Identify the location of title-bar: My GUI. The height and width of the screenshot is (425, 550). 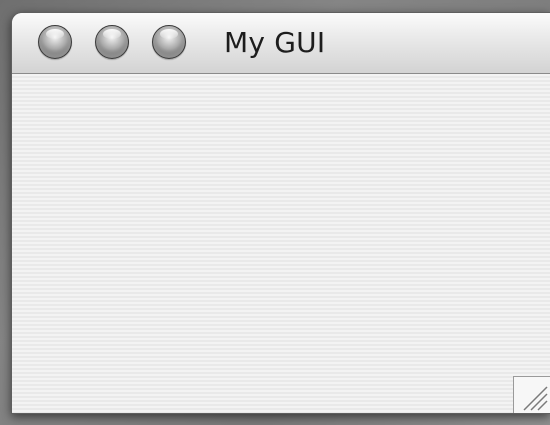
(281, 43).